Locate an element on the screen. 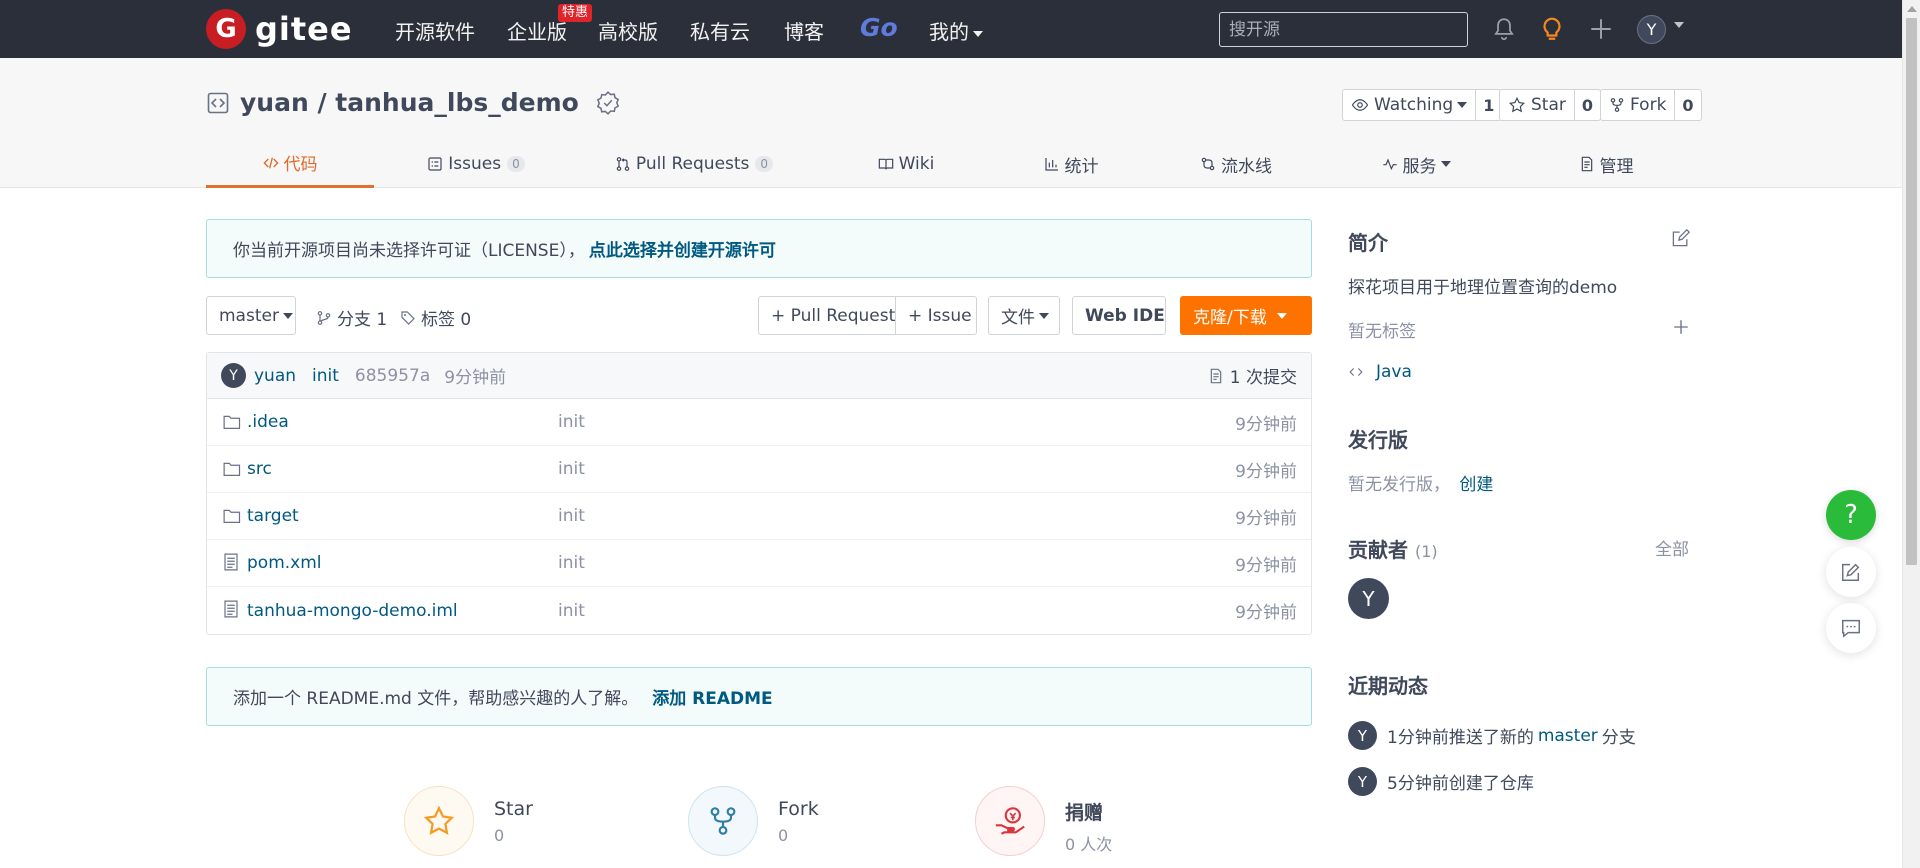 This screenshot has width=1920, height=868. page-scrollbar is located at coordinates (1911, 434).